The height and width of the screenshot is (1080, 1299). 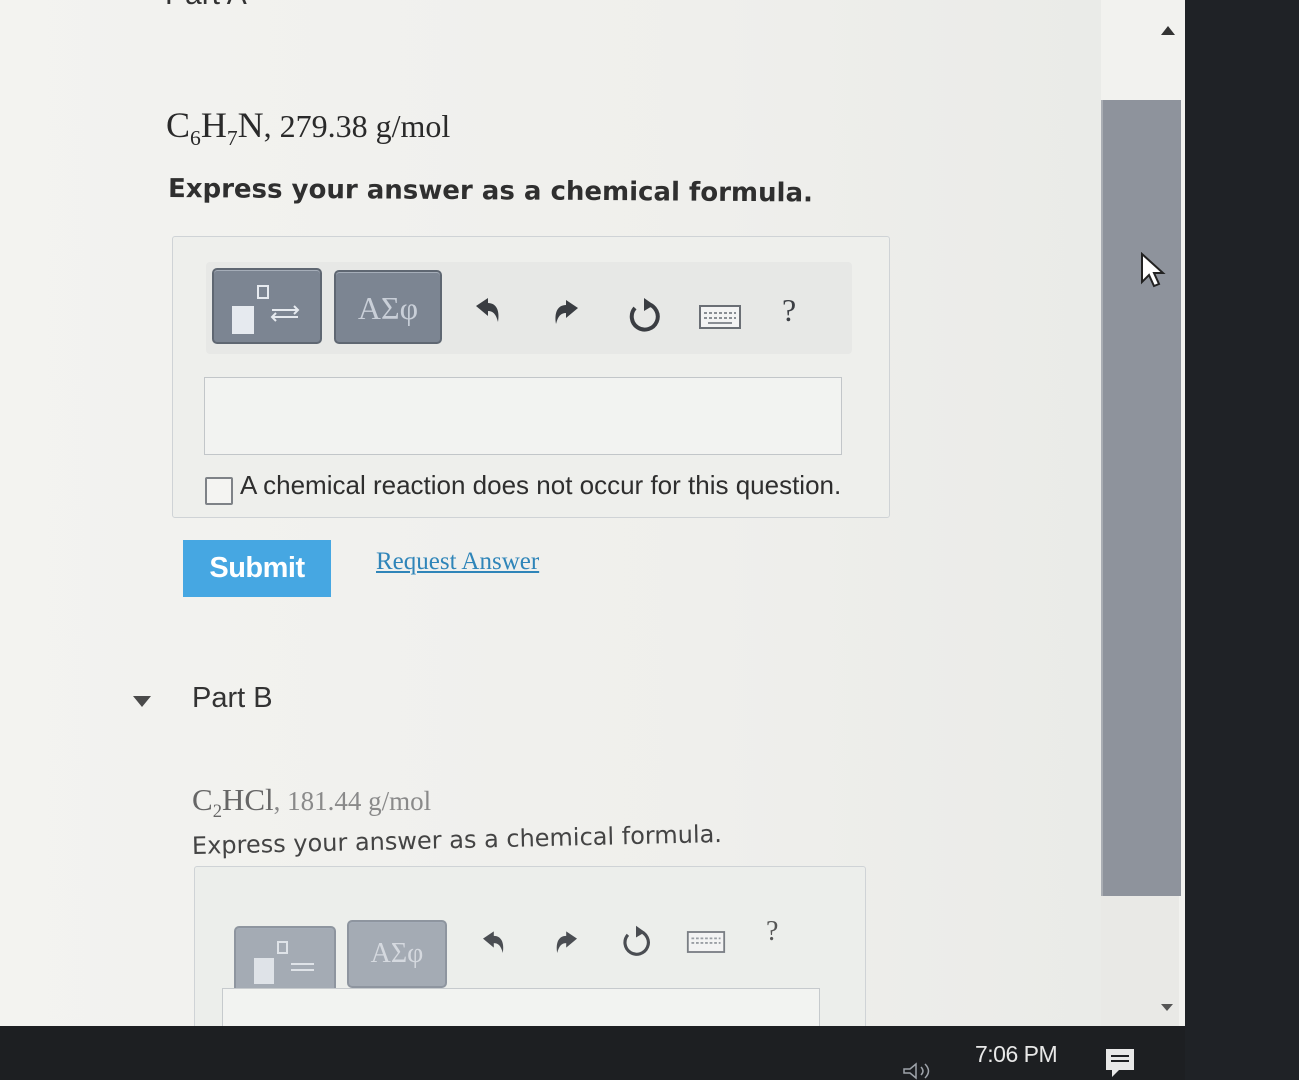 What do you see at coordinates (213, 125) in the screenshot?
I see `formula-element: H` at bounding box center [213, 125].